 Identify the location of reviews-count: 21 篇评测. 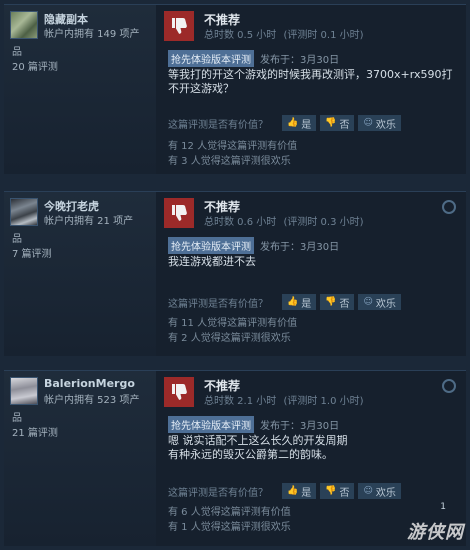
(35, 431).